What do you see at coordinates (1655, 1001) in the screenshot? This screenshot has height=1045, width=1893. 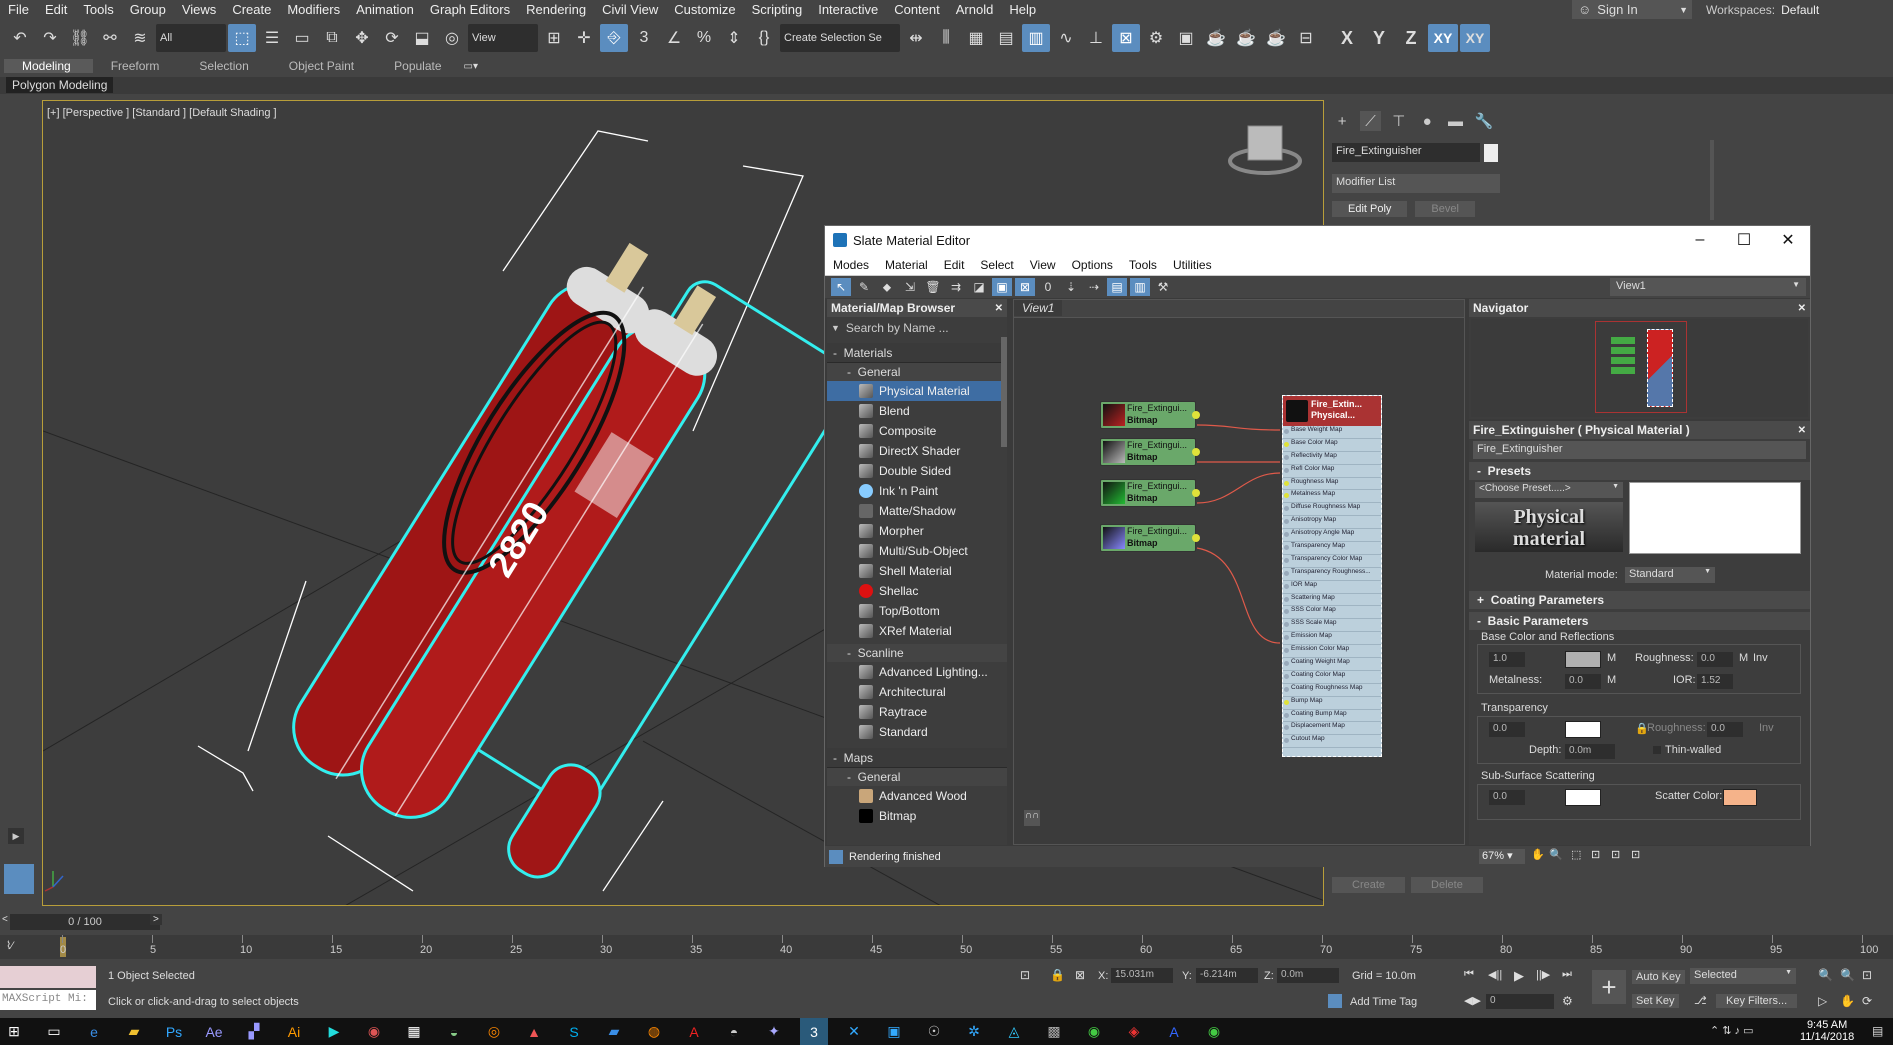 I see `set-key-button: Set Key` at bounding box center [1655, 1001].